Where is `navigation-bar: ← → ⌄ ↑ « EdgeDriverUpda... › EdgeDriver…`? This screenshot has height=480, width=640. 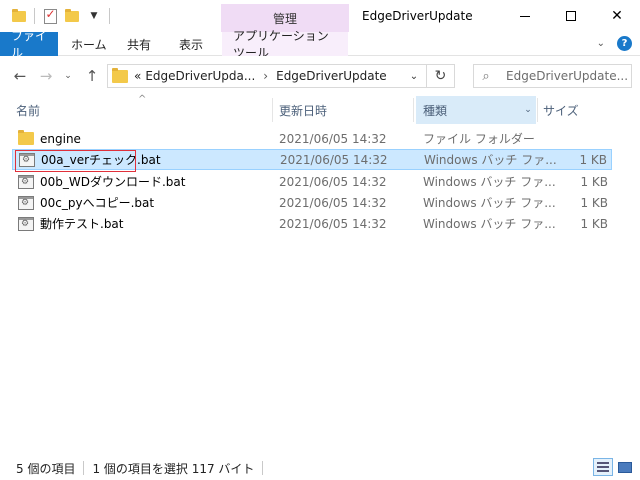
navigation-bar: ← → ⌄ ↑ « EdgeDriverUpda... › EdgeDriver… is located at coordinates (320, 76).